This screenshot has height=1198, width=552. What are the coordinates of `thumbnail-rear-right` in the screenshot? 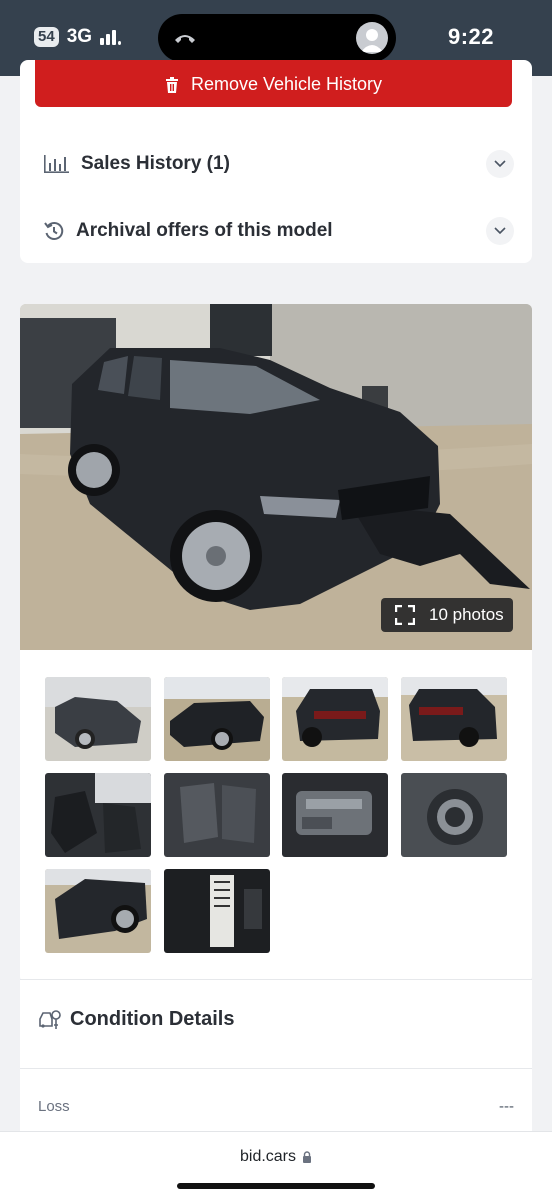 It's located at (454, 719).